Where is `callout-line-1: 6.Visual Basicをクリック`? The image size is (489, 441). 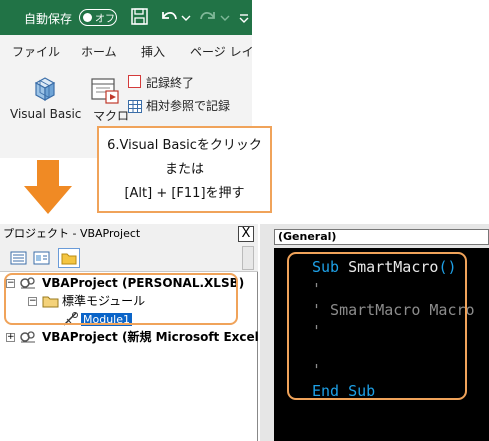
callout-line-1: 6.Visual Basicをクリック is located at coordinates (184, 145).